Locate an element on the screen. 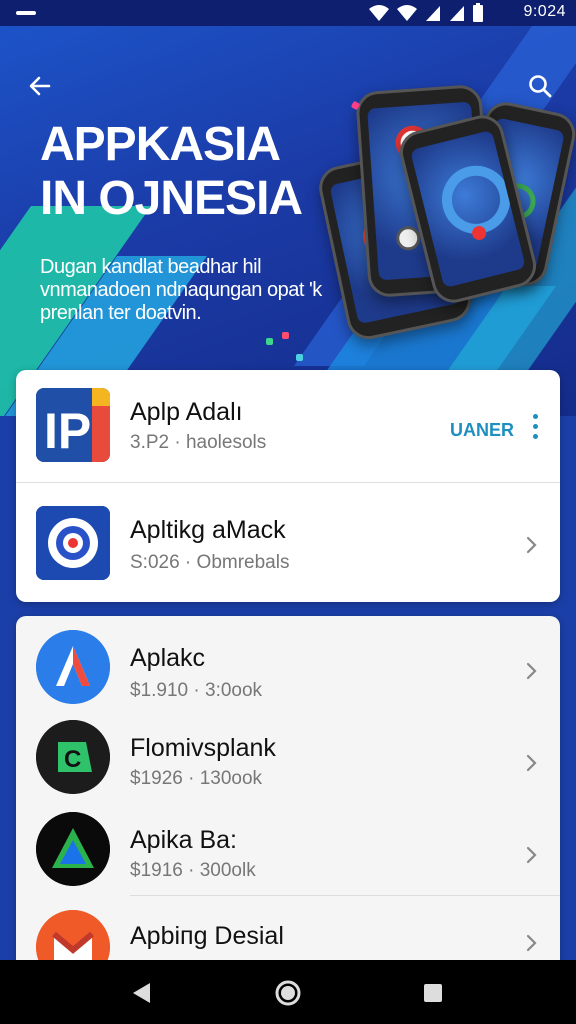 The height and width of the screenshot is (1024, 576). back-button is located at coordinates (40, 86).